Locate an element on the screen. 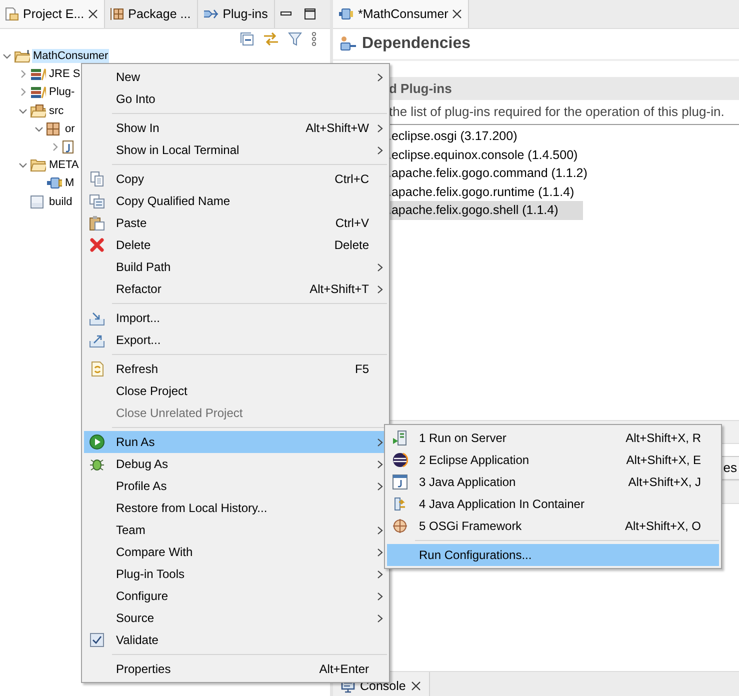 The image size is (739, 696). section-title: d Plug-ins is located at coordinates (420, 88).